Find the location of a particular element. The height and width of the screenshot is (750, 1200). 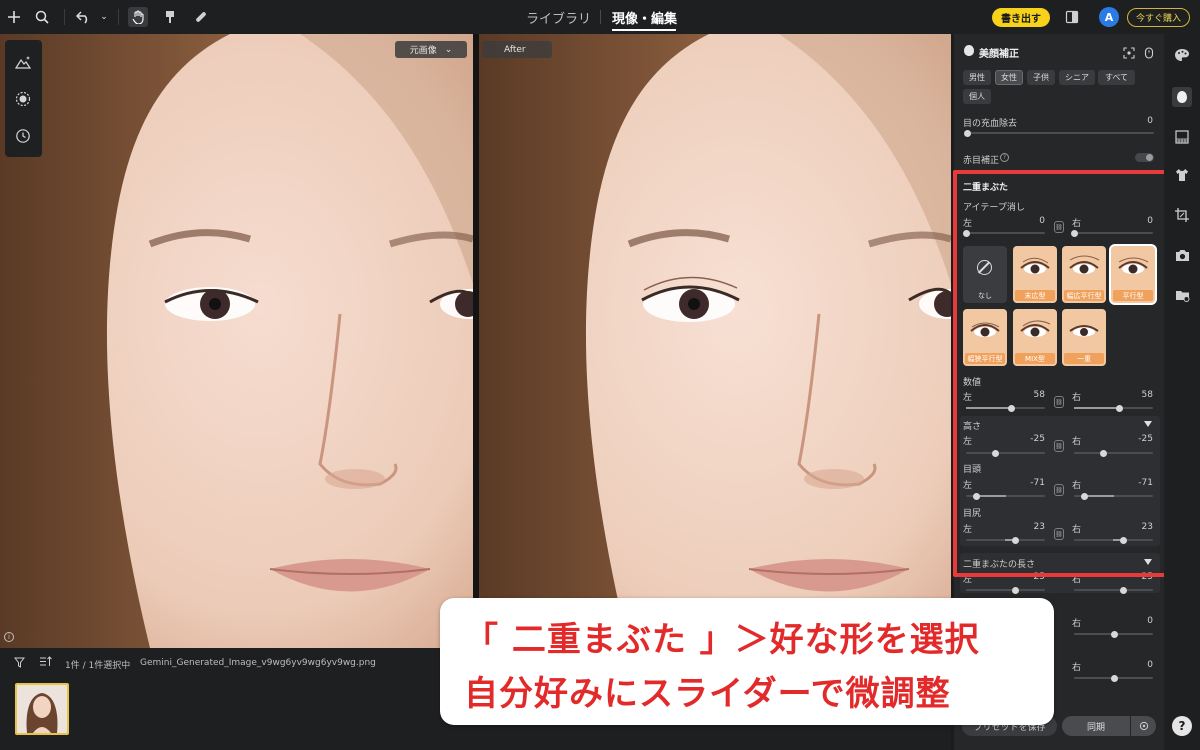

sort-icon is located at coordinates (45, 663).